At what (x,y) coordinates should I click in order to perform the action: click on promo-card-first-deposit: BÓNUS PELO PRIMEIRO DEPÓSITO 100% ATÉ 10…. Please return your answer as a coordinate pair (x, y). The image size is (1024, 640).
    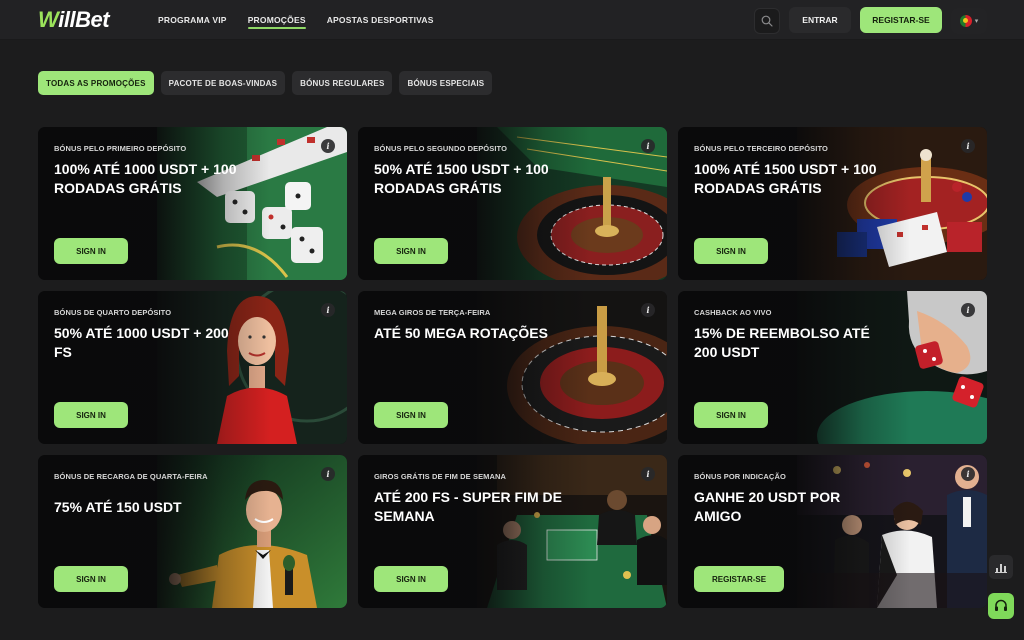
    Looking at the image, I should click on (192, 203).